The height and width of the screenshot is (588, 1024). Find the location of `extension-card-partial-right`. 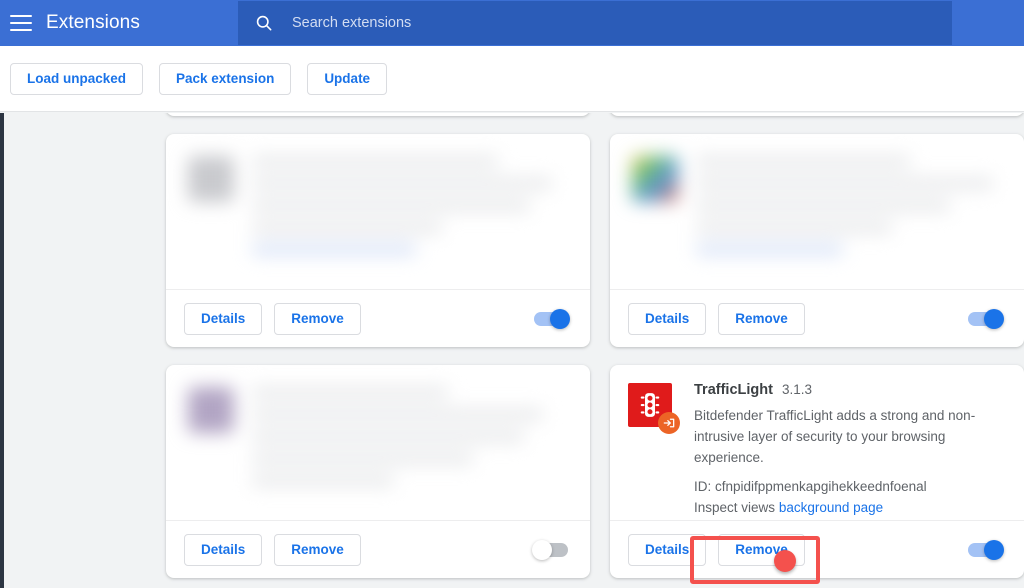

extension-card-partial-right is located at coordinates (817, 114).